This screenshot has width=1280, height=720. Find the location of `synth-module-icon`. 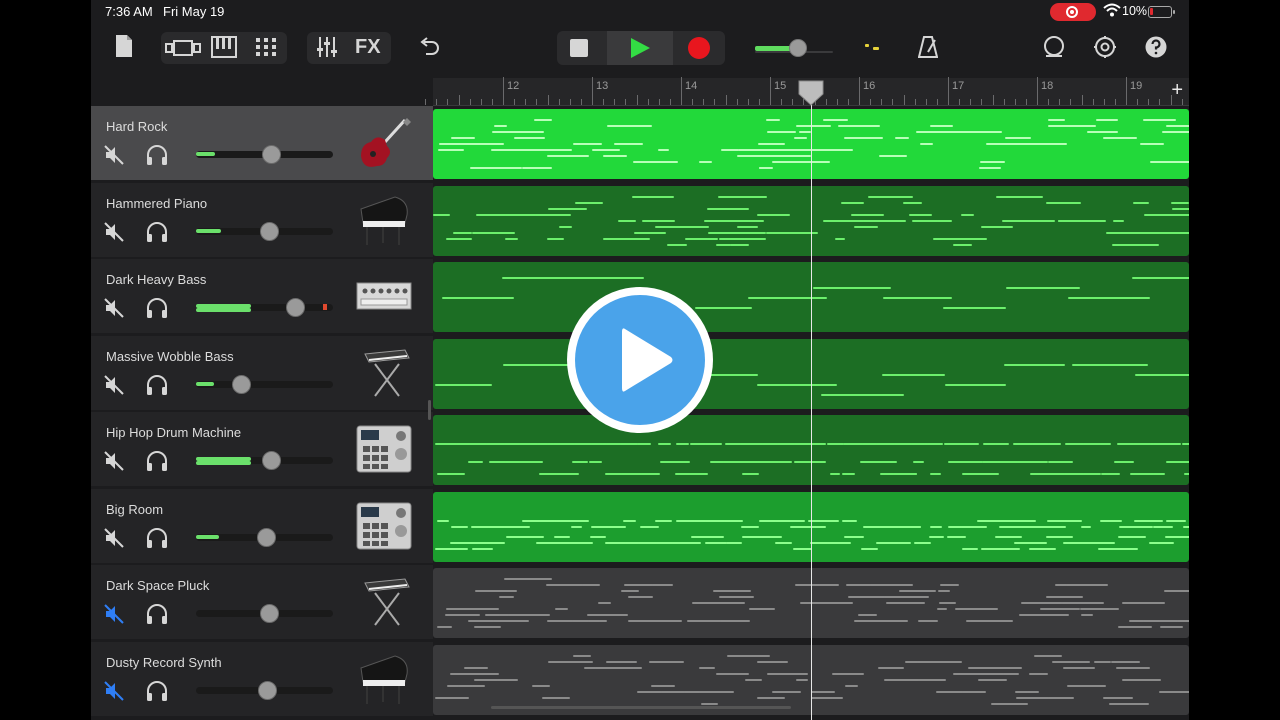

synth-module-icon is located at coordinates (384, 297).